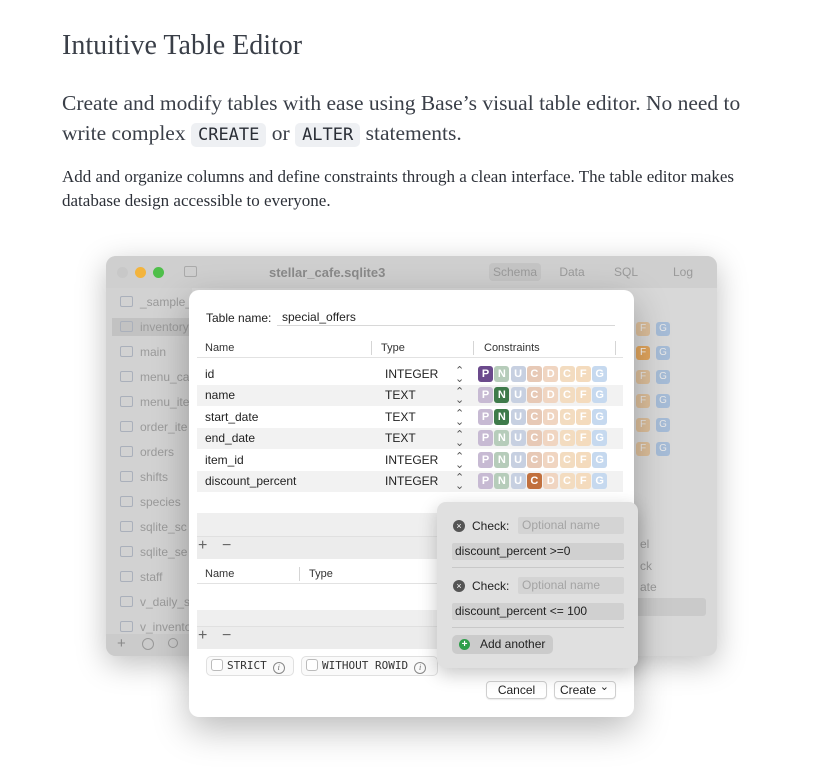 The width and height of the screenshot is (821, 781). I want to click on sidebar-item: inventory, so click(152, 327).